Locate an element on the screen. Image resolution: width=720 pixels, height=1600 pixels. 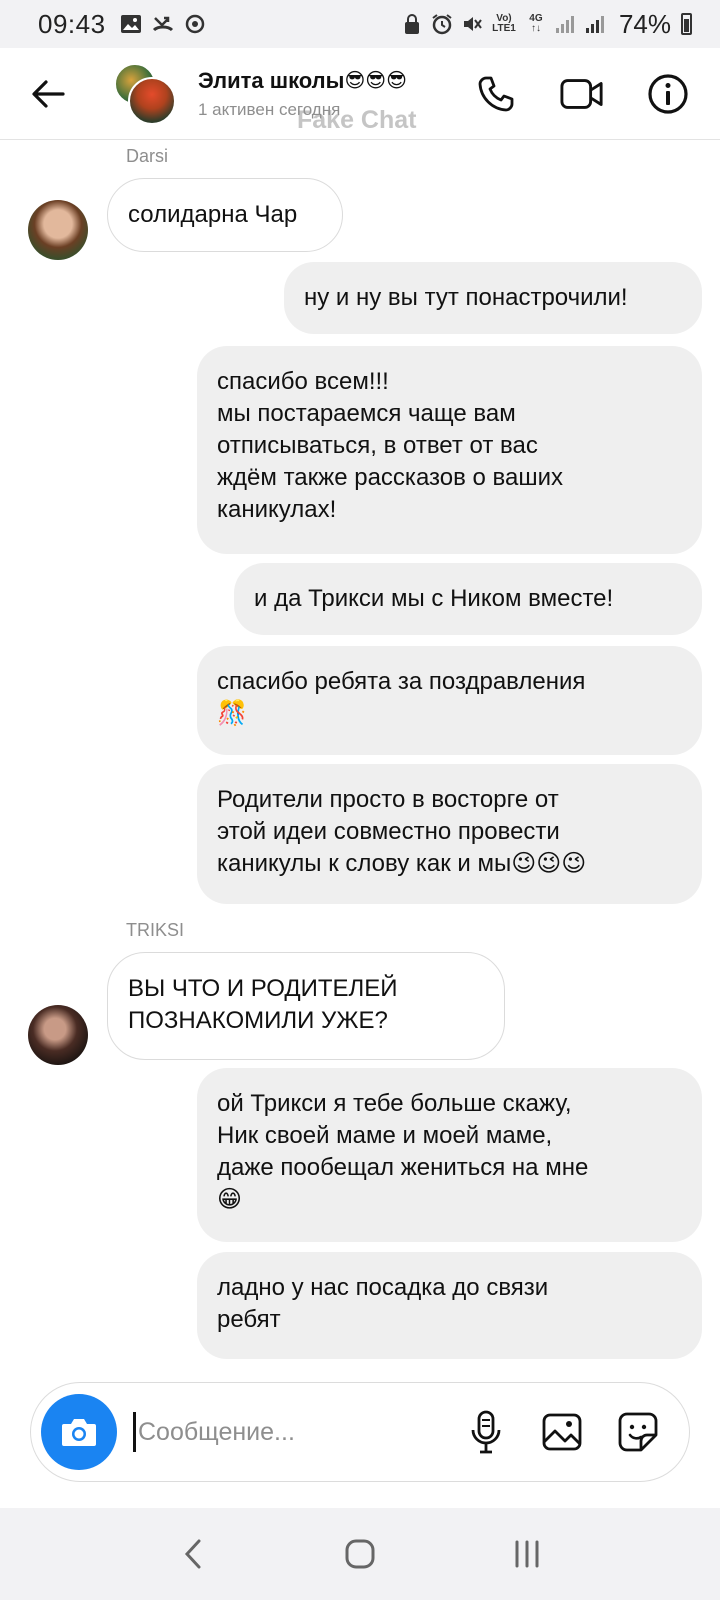
message-bubble-outgoing: и да Трикси мы с Ником вместе! is located at coordinates (468, 599).